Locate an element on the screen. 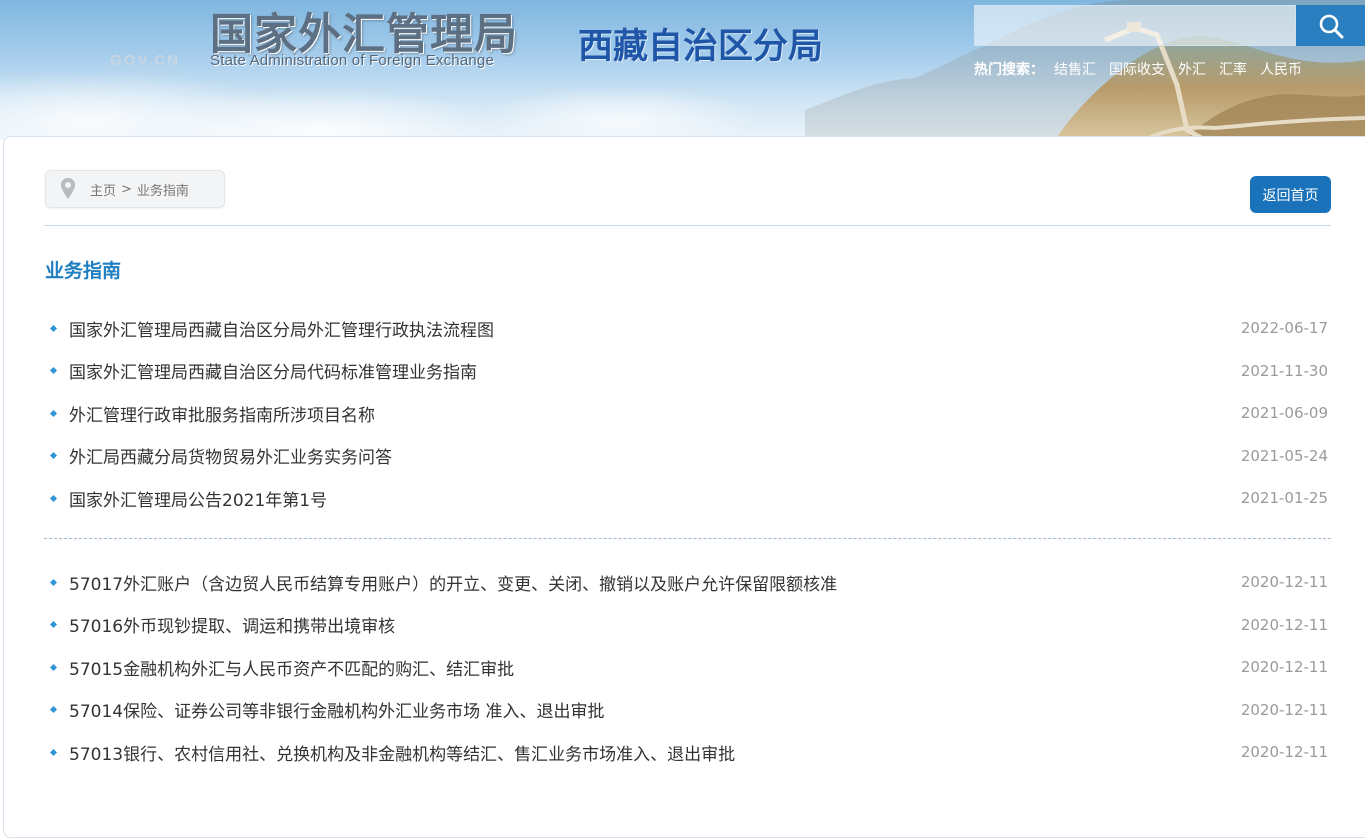 This screenshot has height=838, width=1365. list-item: 国家外汇管理局公告2021年第1号 2021-01-25 is located at coordinates (688, 498).